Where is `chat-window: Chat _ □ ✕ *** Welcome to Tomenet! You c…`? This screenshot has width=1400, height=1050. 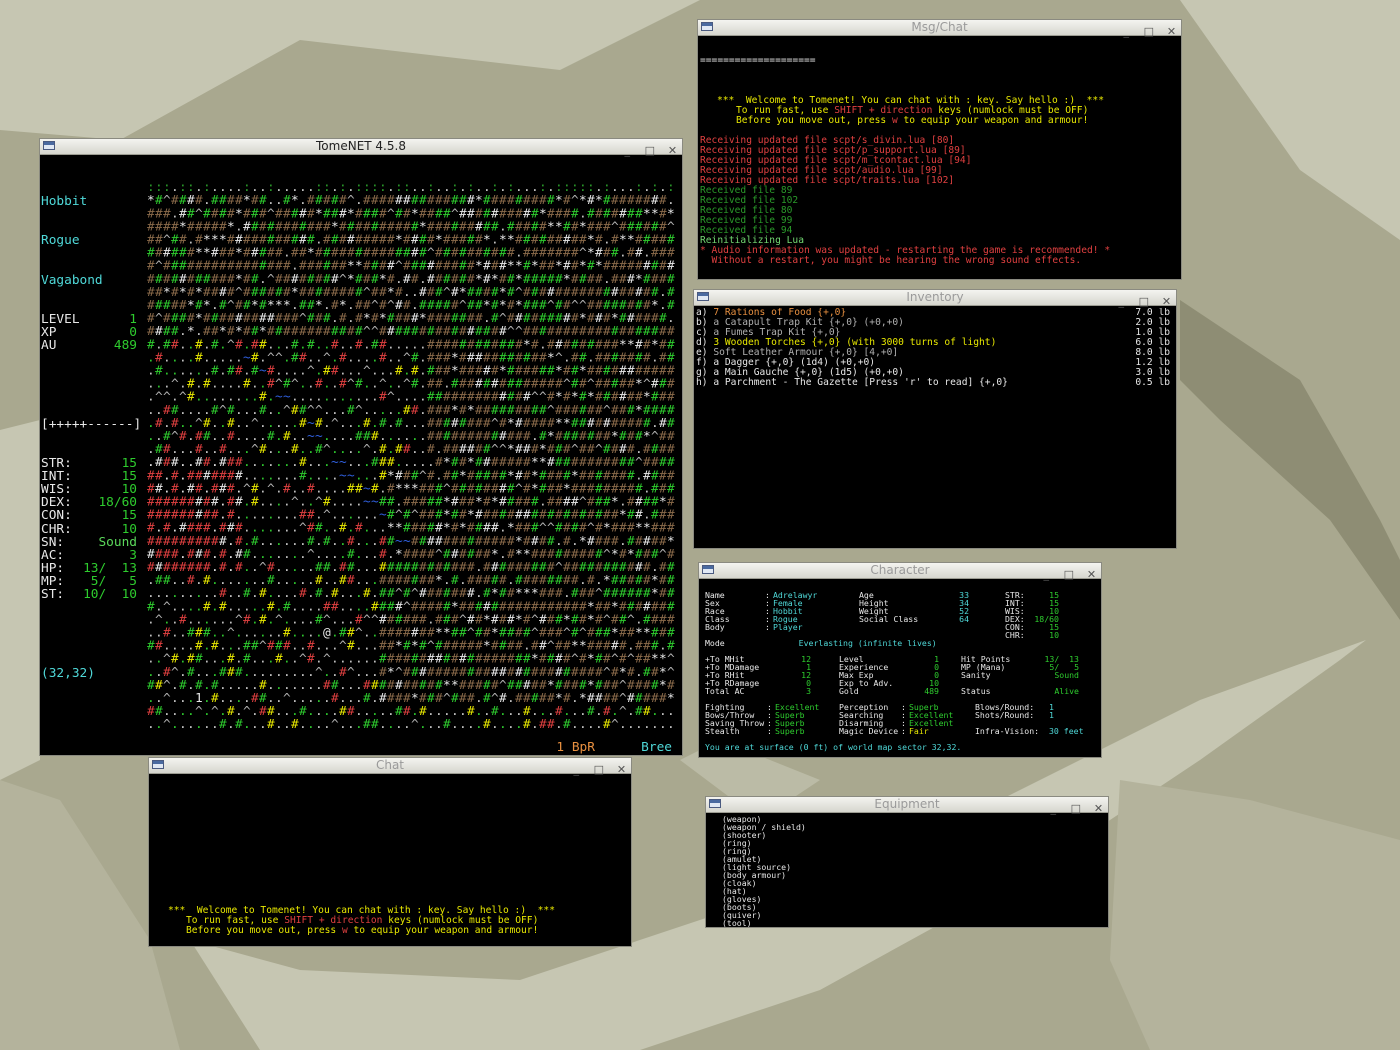 chat-window: Chat _ □ ✕ *** Welcome to Tomenet! You c… is located at coordinates (390, 852).